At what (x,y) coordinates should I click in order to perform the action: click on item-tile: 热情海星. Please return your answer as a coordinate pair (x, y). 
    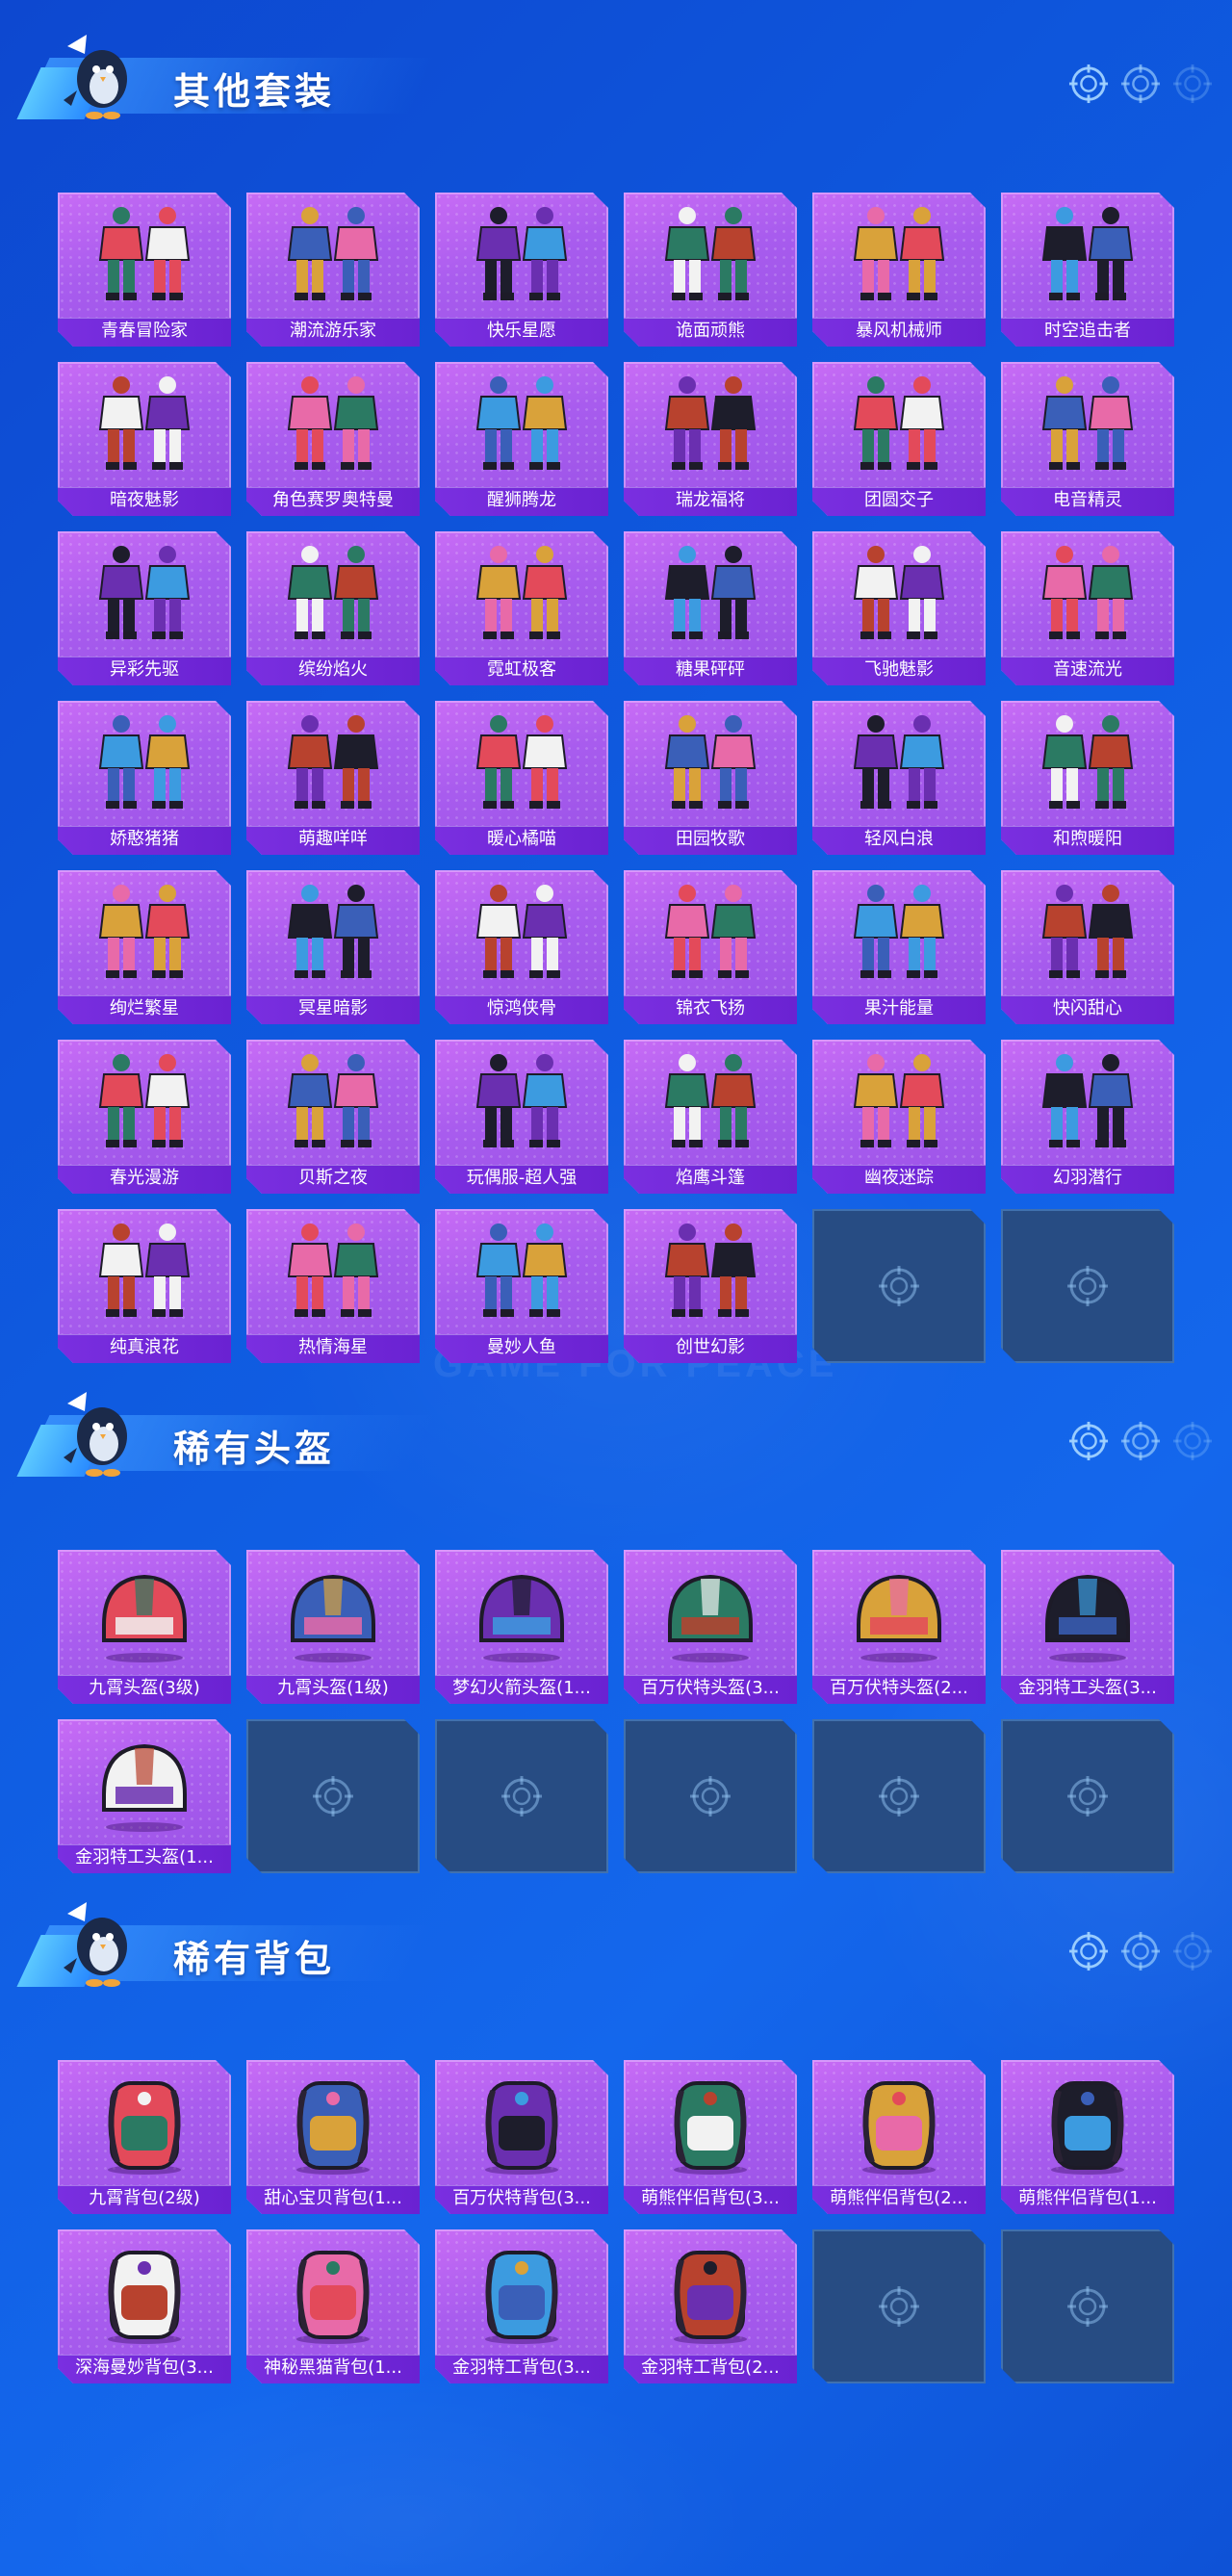
    Looking at the image, I should click on (333, 1286).